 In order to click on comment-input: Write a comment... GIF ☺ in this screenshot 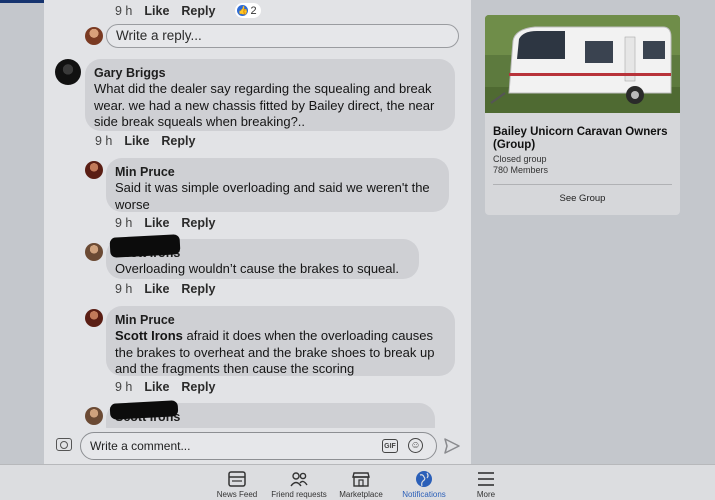, I will do `click(258, 446)`.